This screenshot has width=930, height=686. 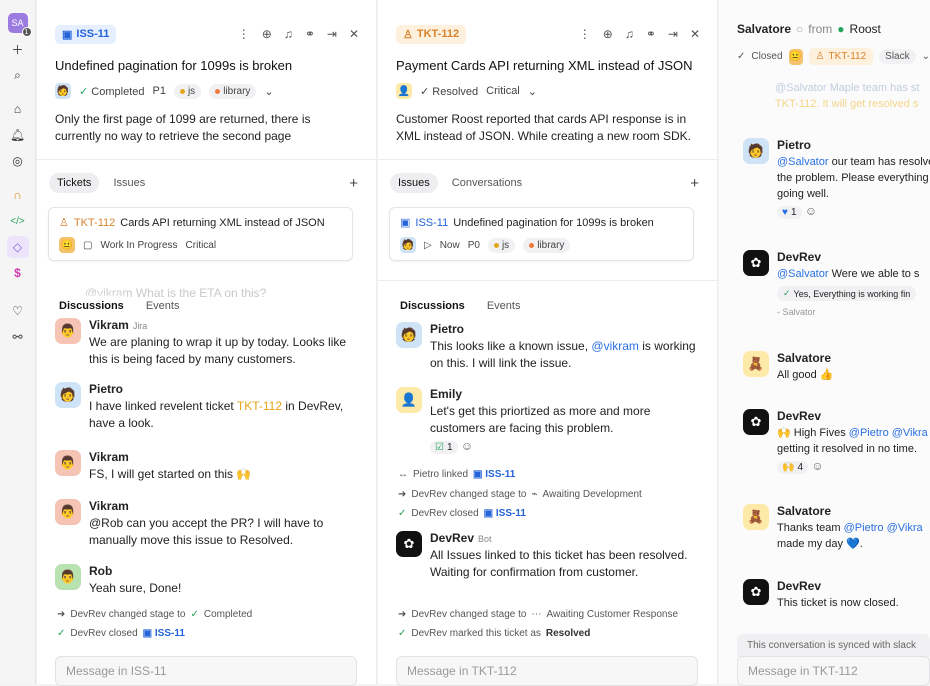 I want to click on owner-avatar: 🧑, so click(x=63, y=91).